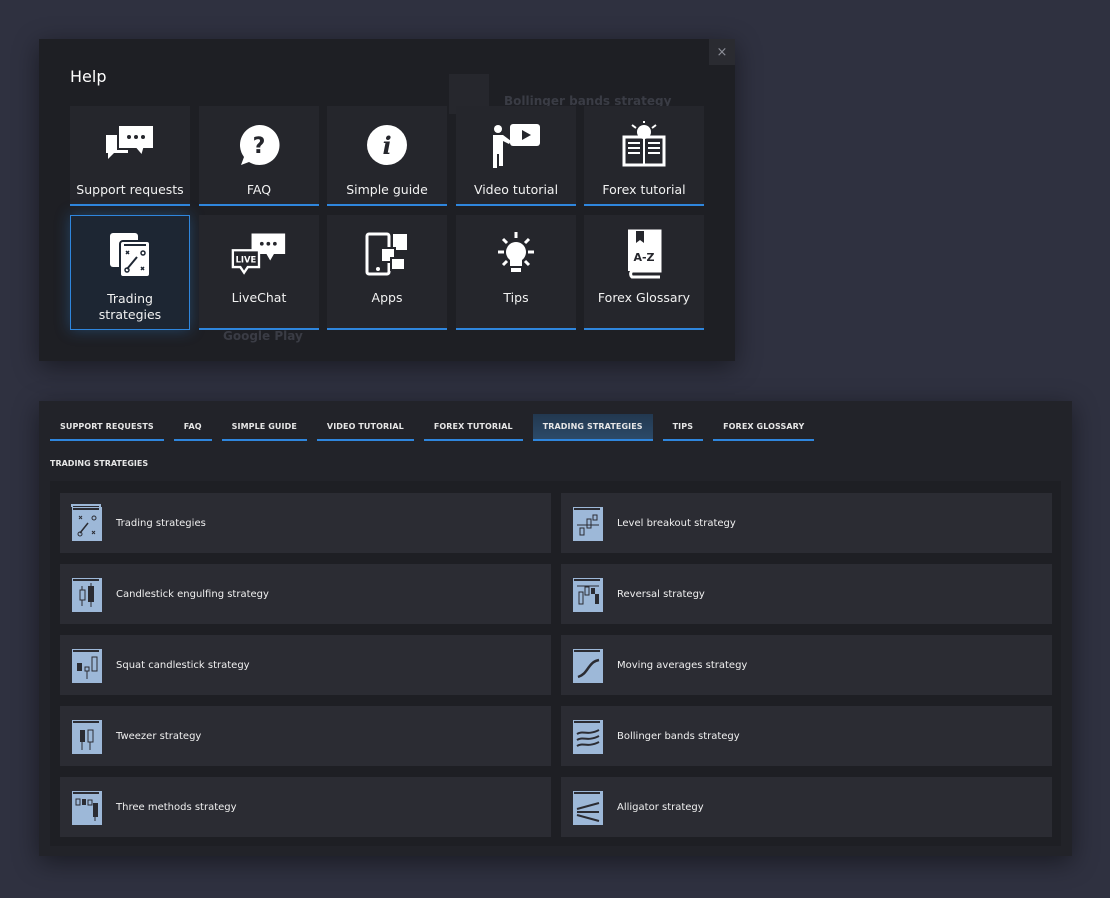  I want to click on live-chat-icon: LIVE, so click(259, 254).